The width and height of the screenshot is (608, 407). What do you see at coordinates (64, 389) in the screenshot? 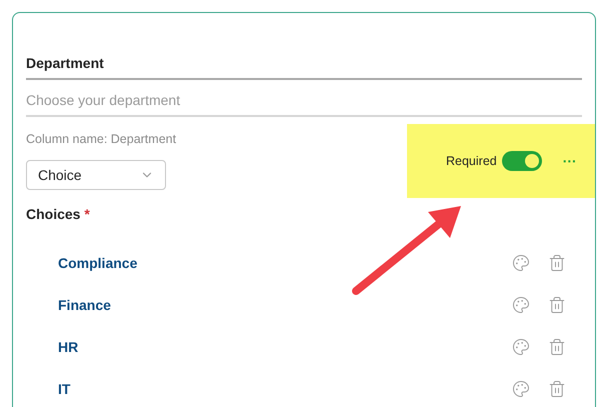
I see `choice-label: IT` at bounding box center [64, 389].